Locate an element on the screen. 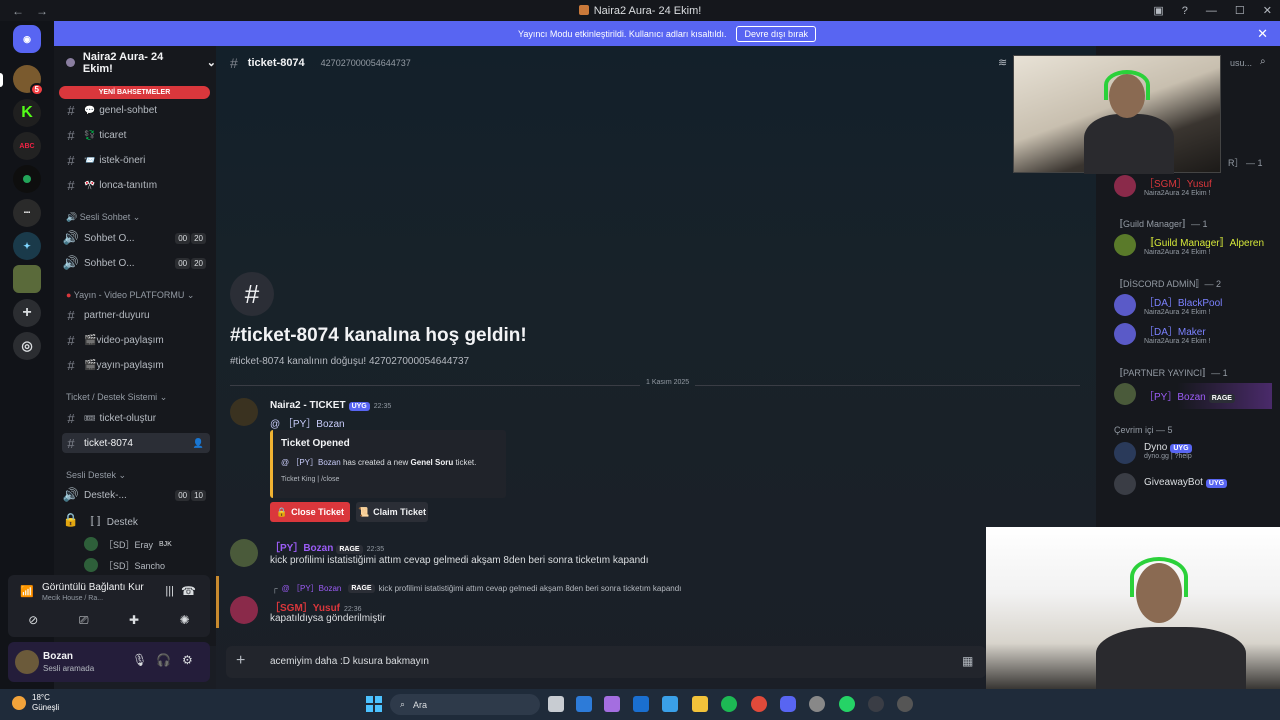  server-icon-naira: 5 is located at coordinates (28, 80).